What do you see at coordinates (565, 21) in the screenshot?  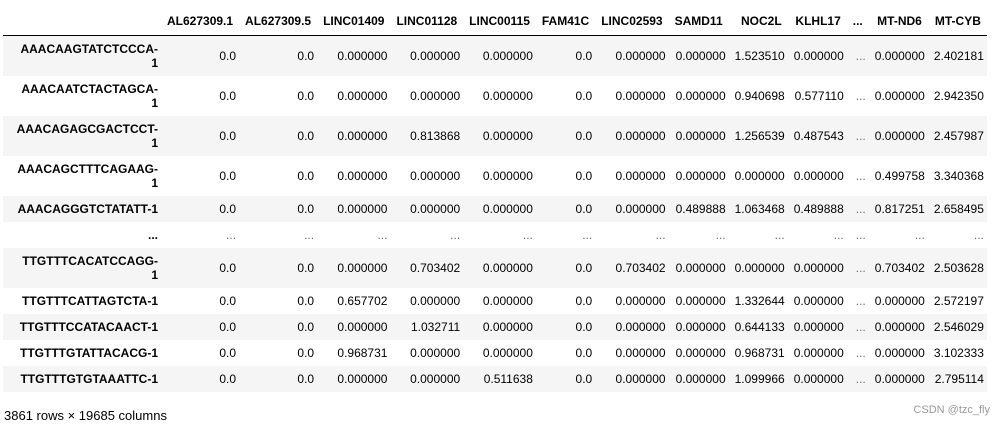 I see `column-header: FAM41C` at bounding box center [565, 21].